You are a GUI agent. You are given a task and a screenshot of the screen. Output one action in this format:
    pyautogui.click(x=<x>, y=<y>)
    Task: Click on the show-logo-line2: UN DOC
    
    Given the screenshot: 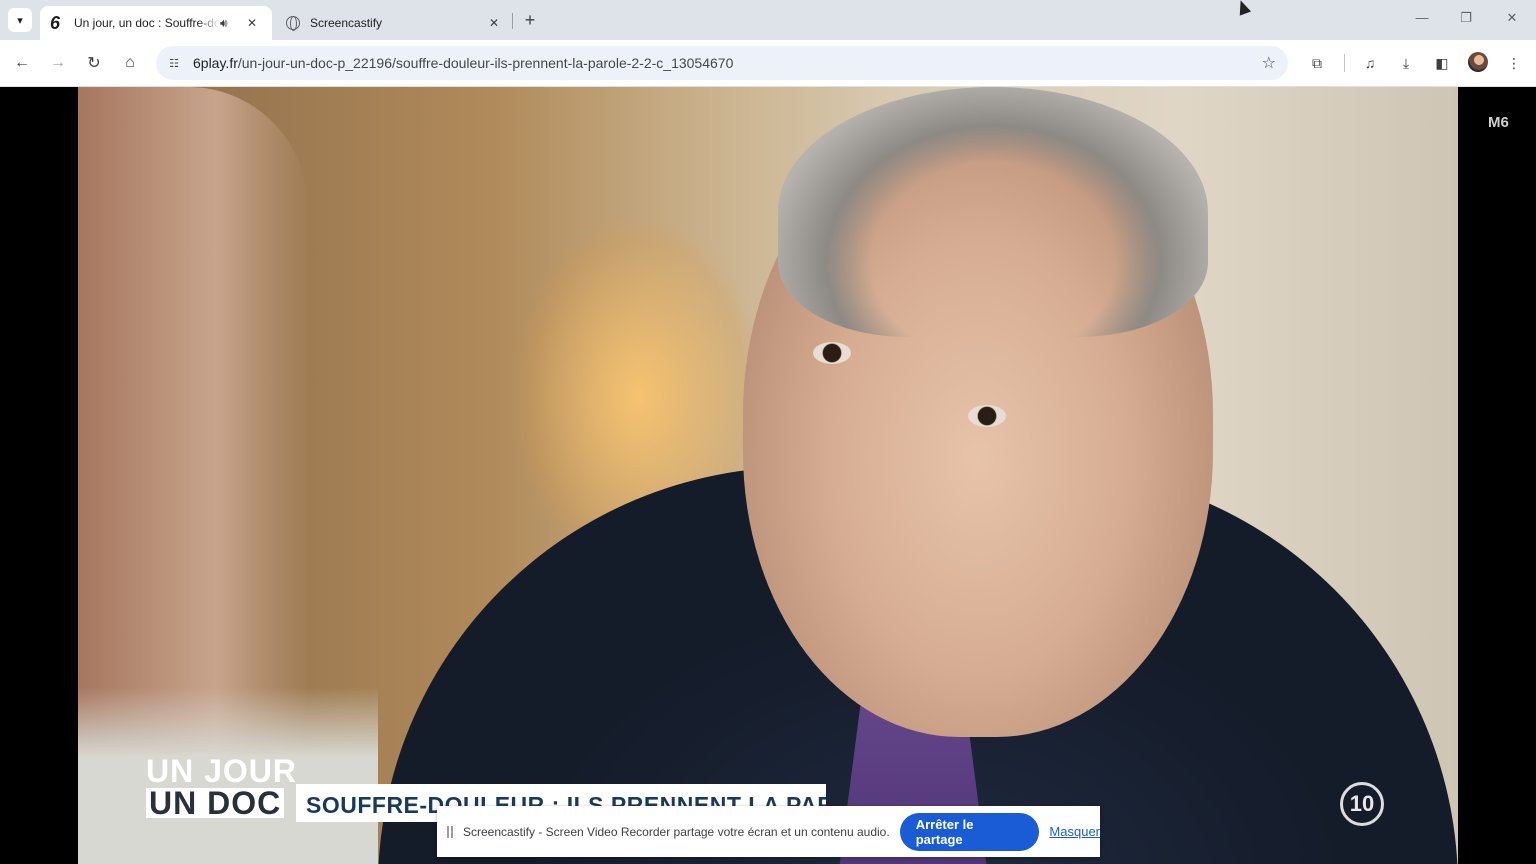 What is the action you would take?
    pyautogui.click(x=215, y=803)
    